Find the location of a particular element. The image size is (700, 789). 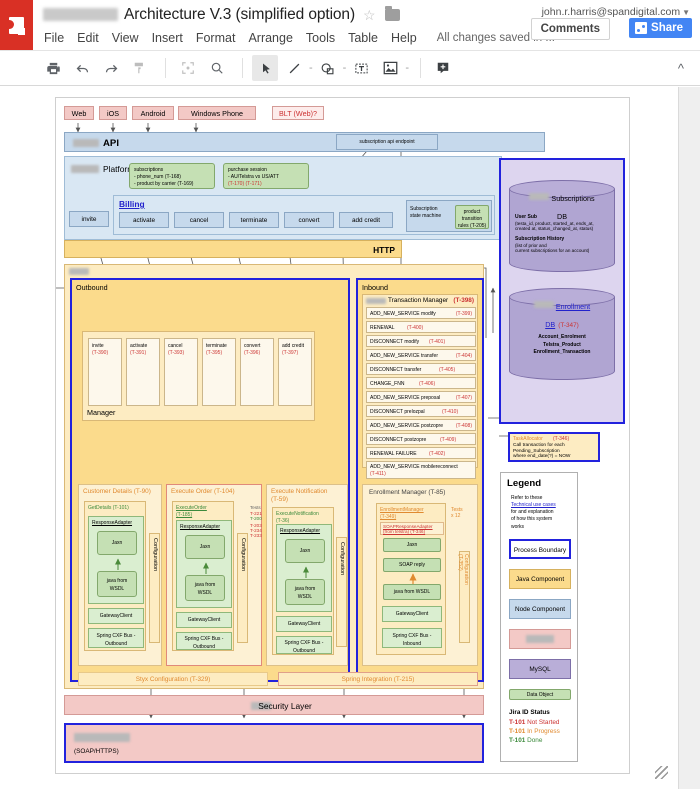

manager-op-activate: activate (T-391) is located at coordinates (143, 372).